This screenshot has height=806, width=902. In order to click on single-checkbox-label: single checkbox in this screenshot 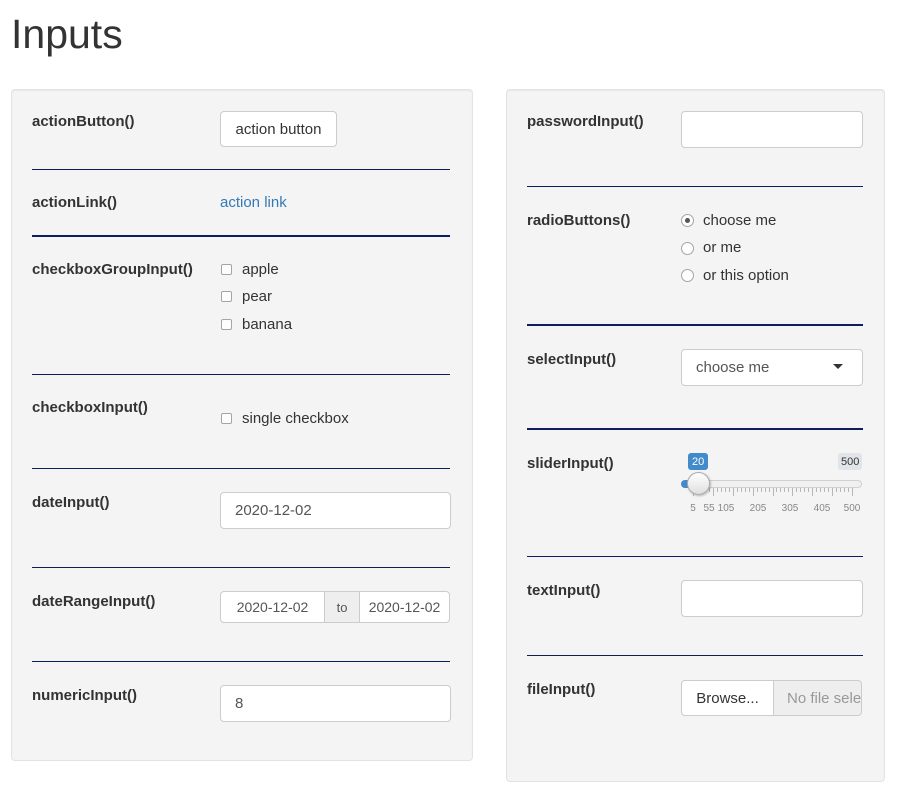, I will do `click(295, 418)`.